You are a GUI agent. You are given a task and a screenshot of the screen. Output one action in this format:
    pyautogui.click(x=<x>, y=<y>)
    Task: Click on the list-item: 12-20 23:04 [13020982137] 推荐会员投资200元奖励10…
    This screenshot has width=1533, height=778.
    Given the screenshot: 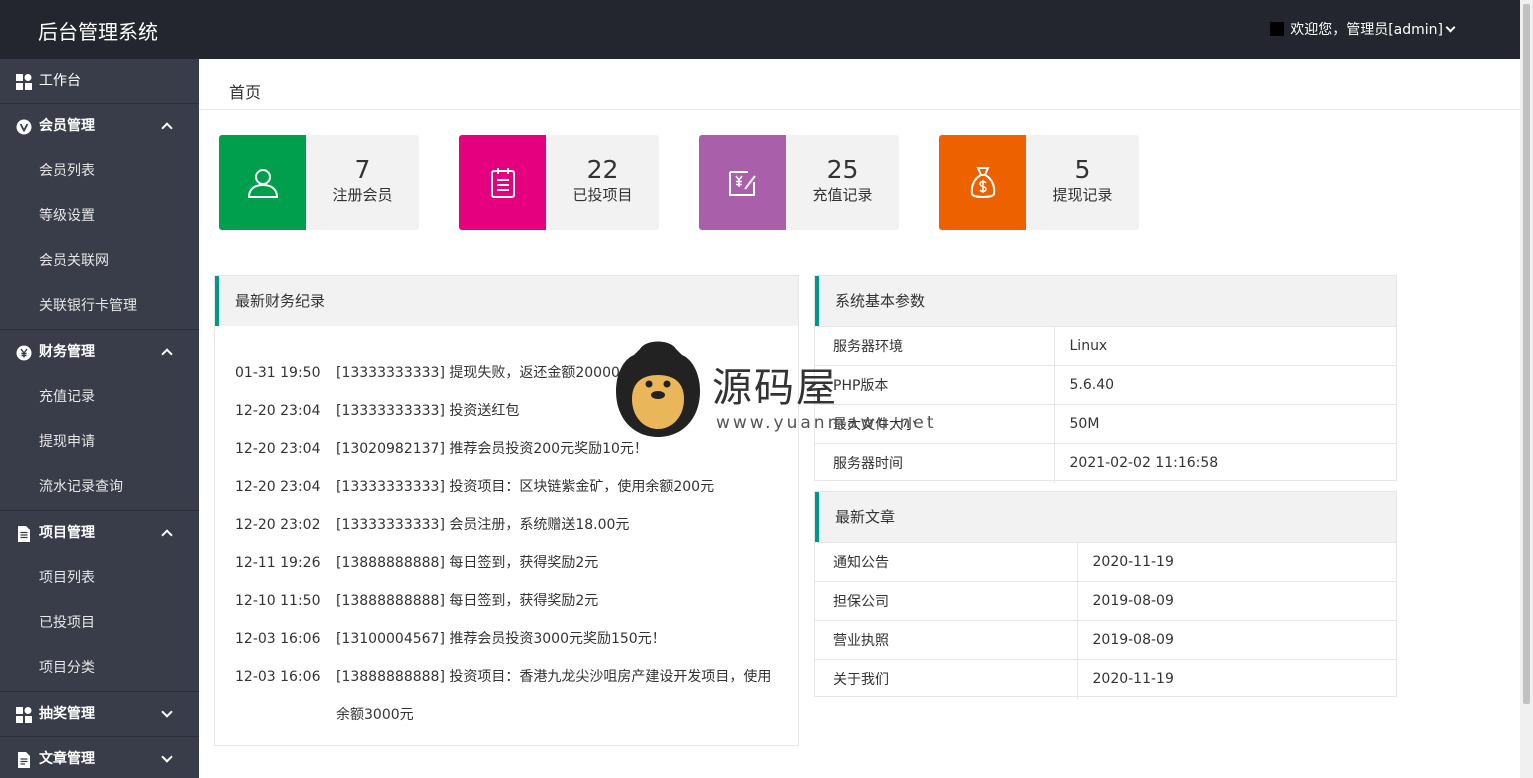 What is the action you would take?
    pyautogui.click(x=516, y=449)
    